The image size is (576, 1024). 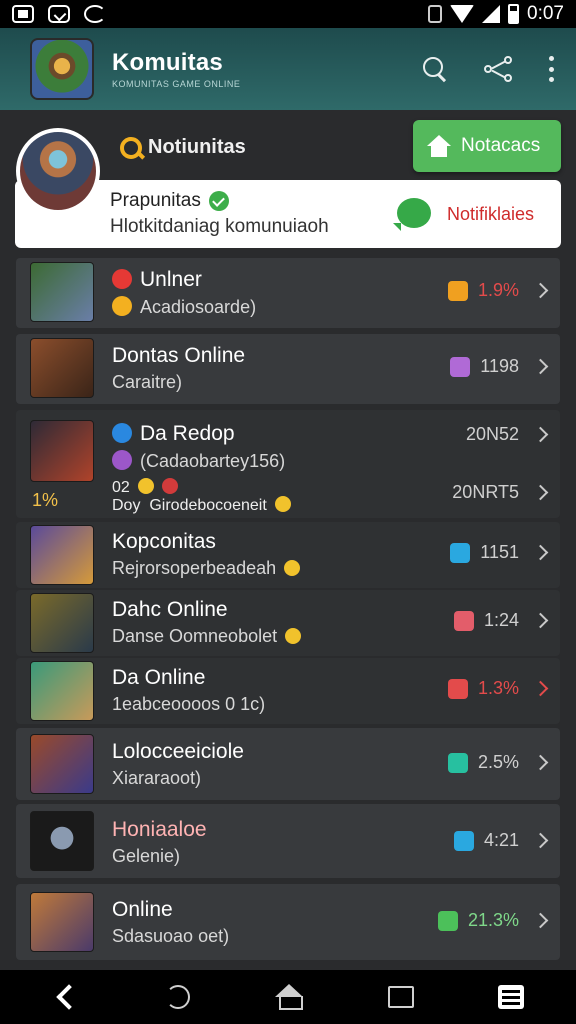 What do you see at coordinates (59, 14) in the screenshot?
I see `checklist-notification-icon` at bounding box center [59, 14].